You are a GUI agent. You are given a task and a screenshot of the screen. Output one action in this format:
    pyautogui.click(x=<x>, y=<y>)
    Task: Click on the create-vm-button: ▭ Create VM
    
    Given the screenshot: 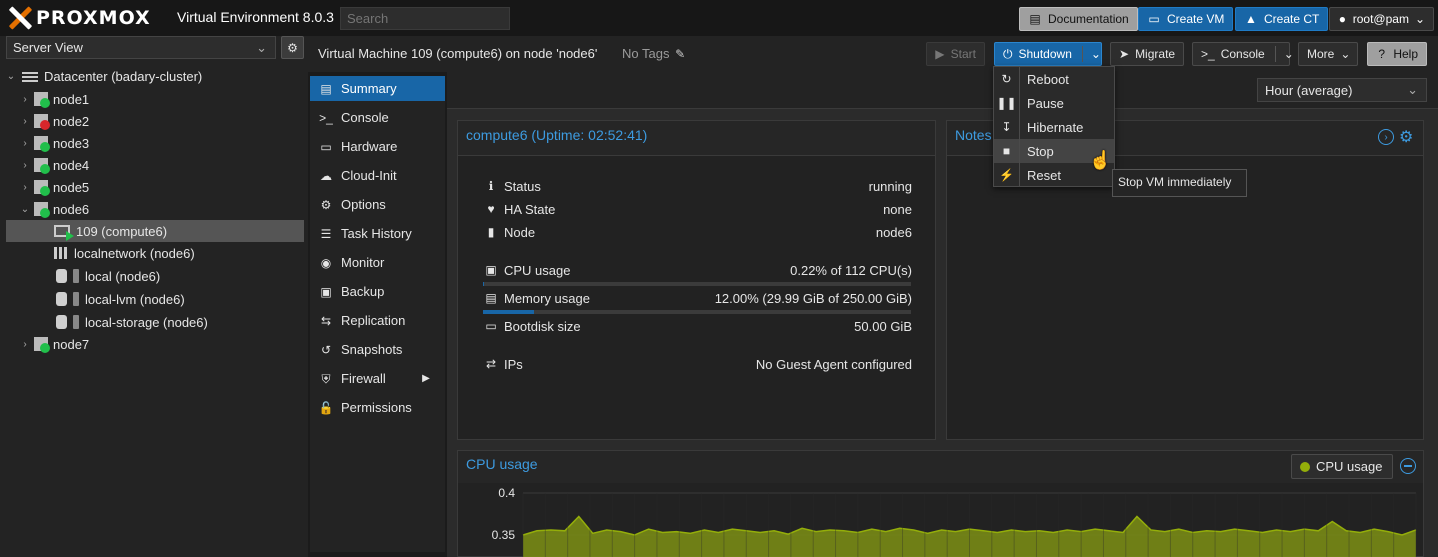 What is the action you would take?
    pyautogui.click(x=1186, y=19)
    